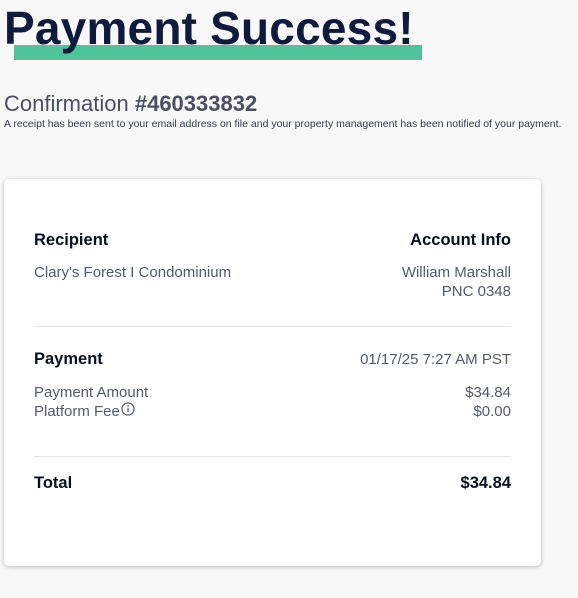 The height and width of the screenshot is (598, 578). Describe the element at coordinates (488, 392) in the screenshot. I see `payment-amount-value: $34.84` at that location.